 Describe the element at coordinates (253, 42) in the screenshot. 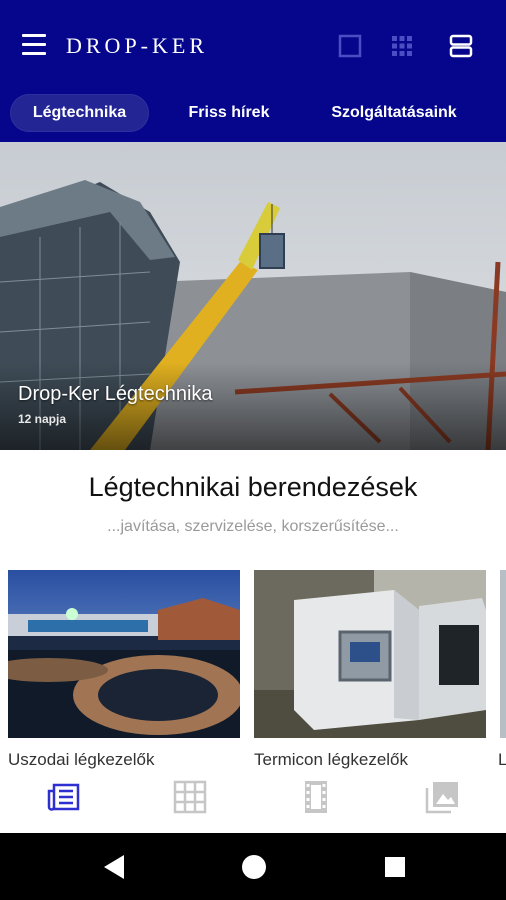

I see `app-bar: DROP-KER` at that location.